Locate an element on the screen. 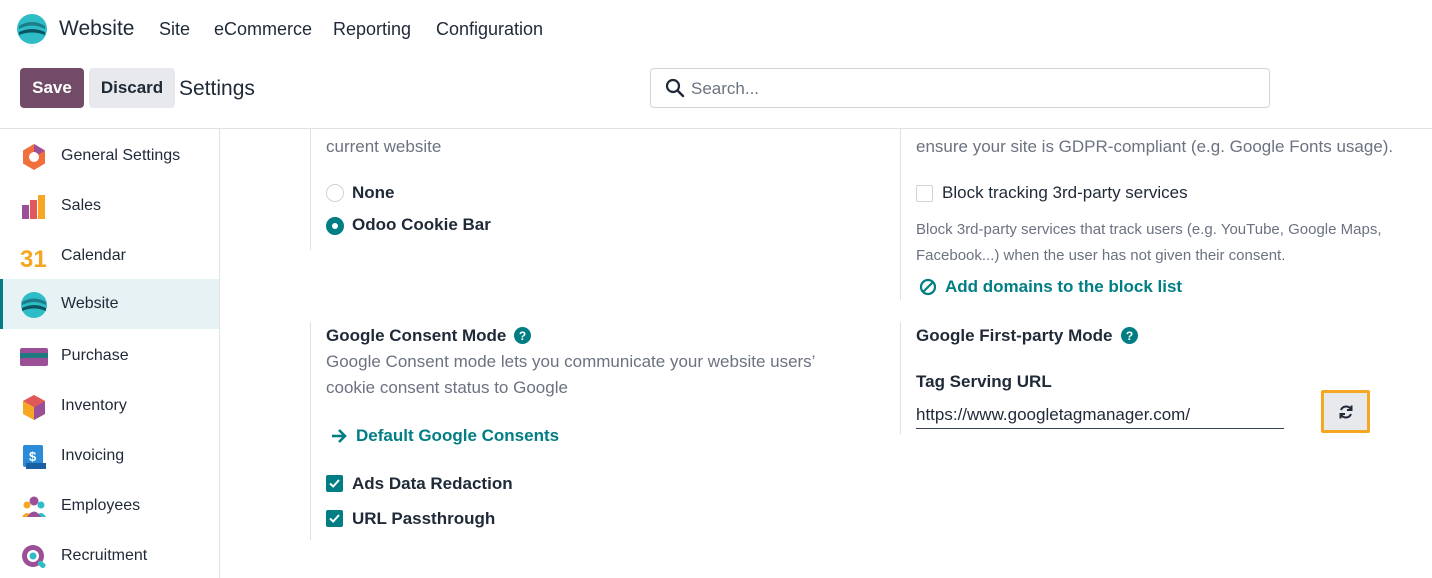 Image resolution: width=1432 pixels, height=578 pixels. sidebar-item-calendar: 31 Calendar is located at coordinates (109, 256).